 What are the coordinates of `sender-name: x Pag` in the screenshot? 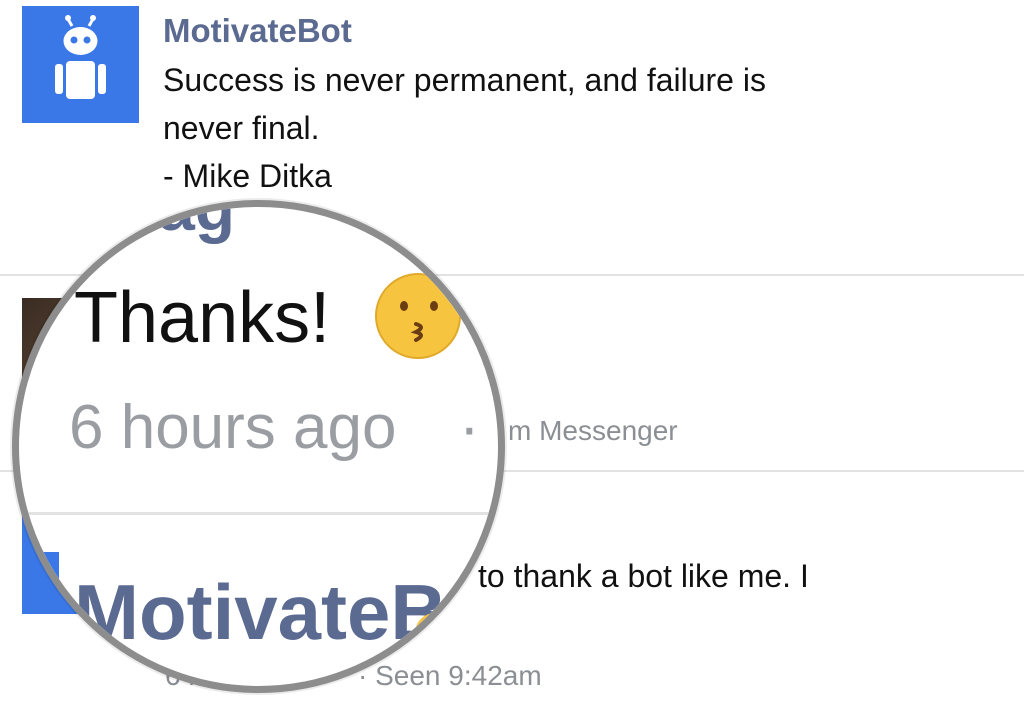 It's located at (147, 222).